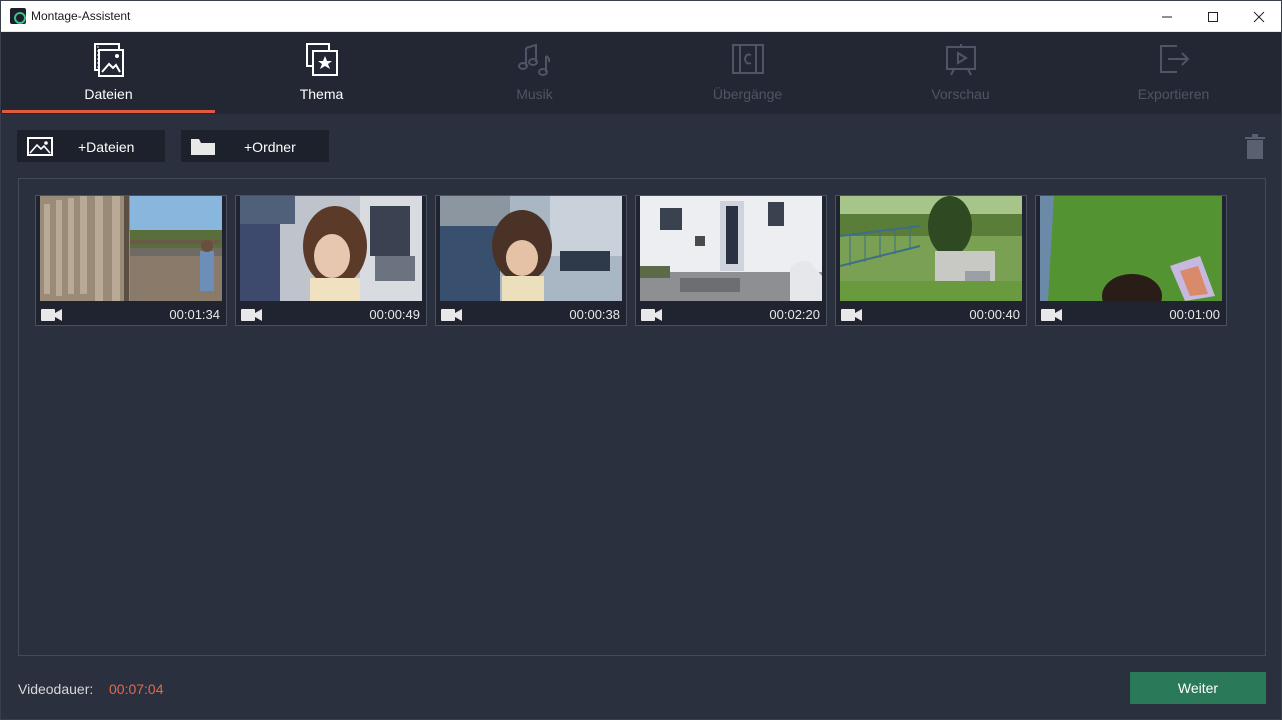 The image size is (1282, 720). Describe the element at coordinates (747, 94) in the screenshot. I see `tab-label: Übergänge` at that location.